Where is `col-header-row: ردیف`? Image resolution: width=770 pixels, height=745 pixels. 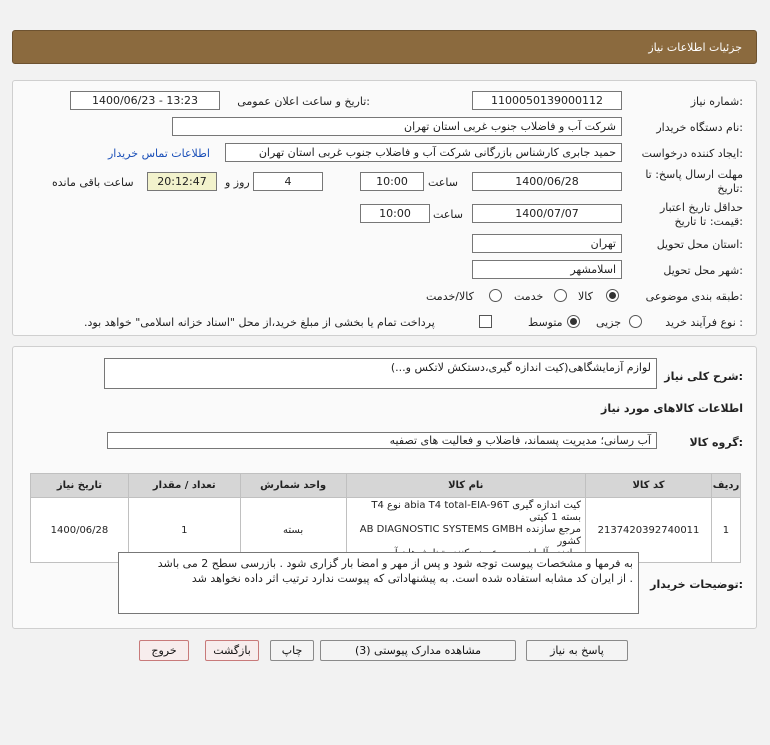
col-header-row: ردیف is located at coordinates (726, 485).